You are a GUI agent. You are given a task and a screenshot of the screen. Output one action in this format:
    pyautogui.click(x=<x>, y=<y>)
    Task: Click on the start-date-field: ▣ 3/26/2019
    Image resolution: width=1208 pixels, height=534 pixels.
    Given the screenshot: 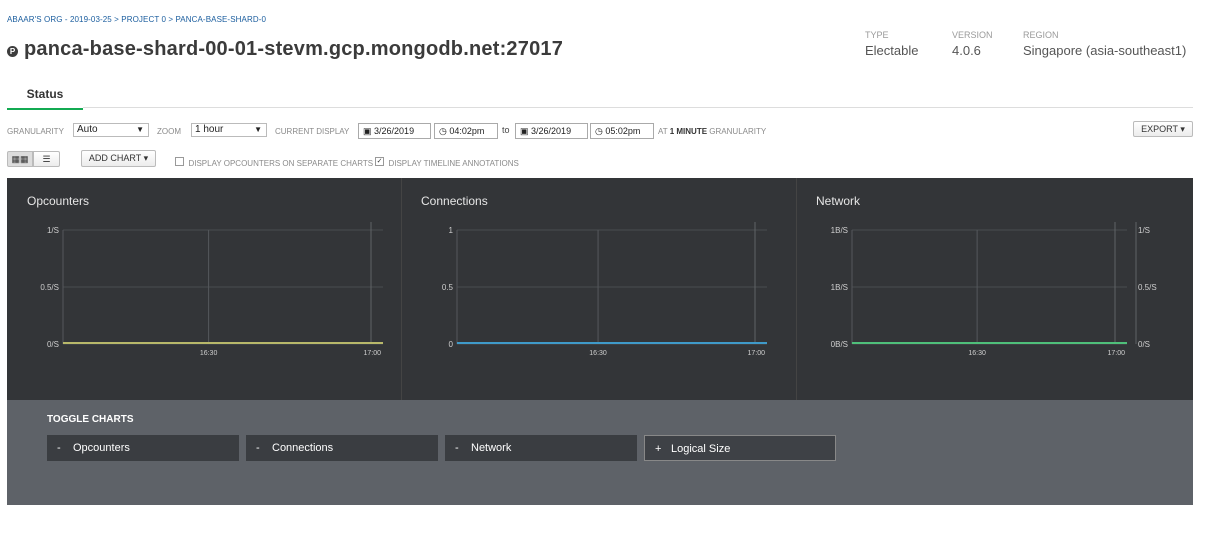 What is the action you would take?
    pyautogui.click(x=394, y=131)
    